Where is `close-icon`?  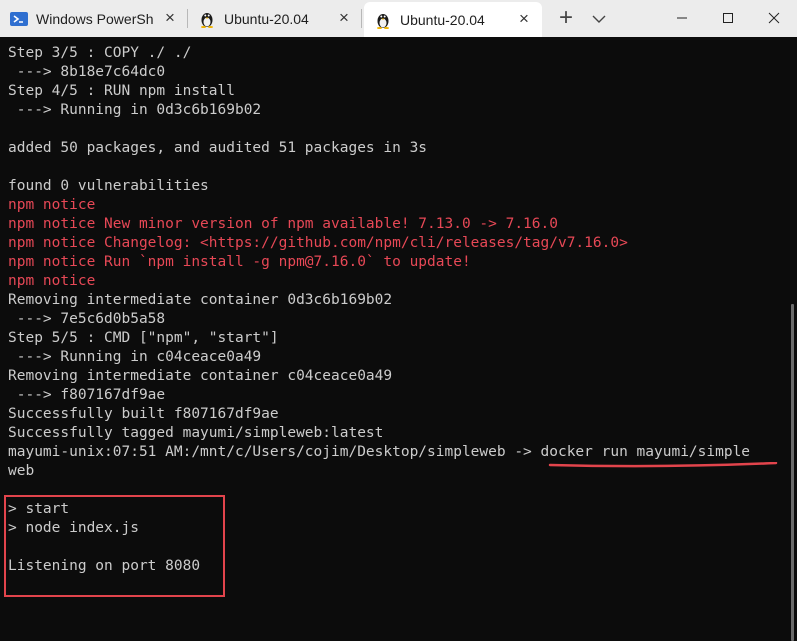
close-icon is located at coordinates (774, 18).